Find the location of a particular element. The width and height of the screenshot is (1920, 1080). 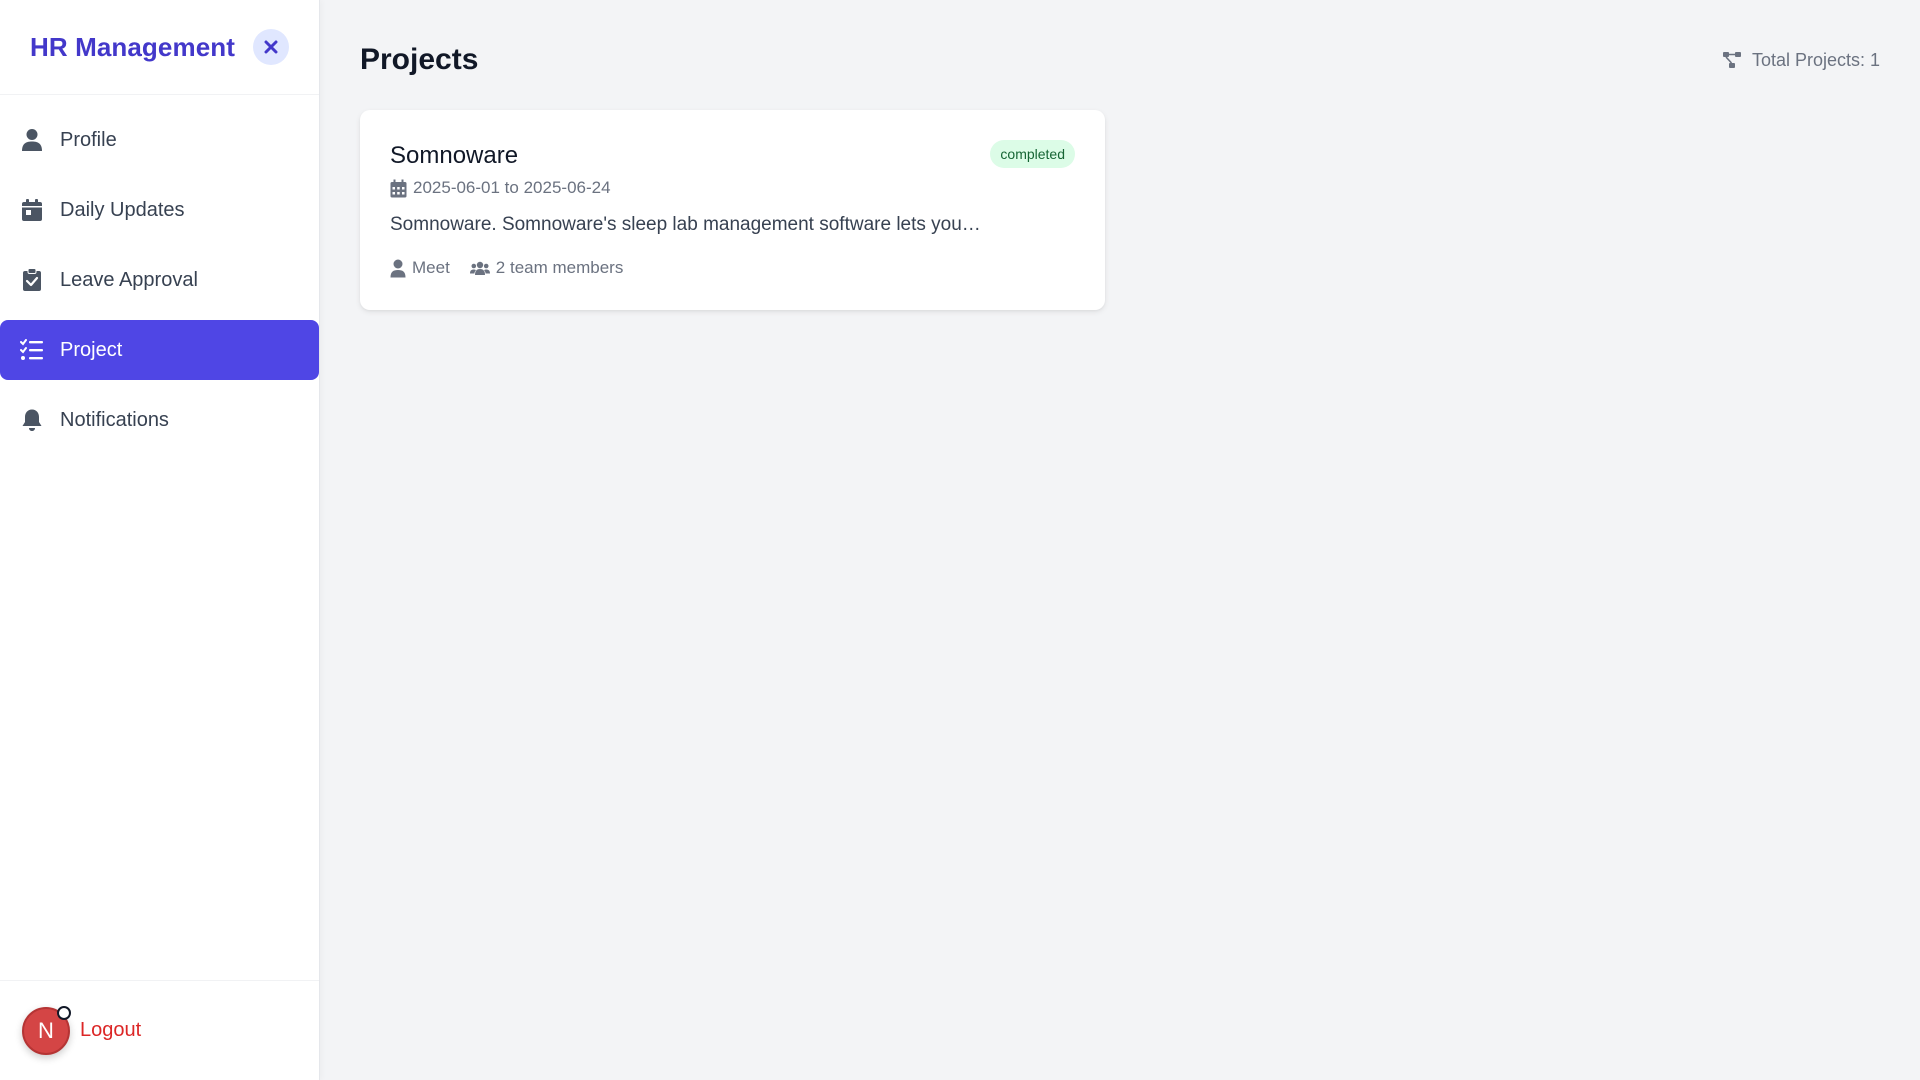

project-team: 2 team members is located at coordinates (546, 268).